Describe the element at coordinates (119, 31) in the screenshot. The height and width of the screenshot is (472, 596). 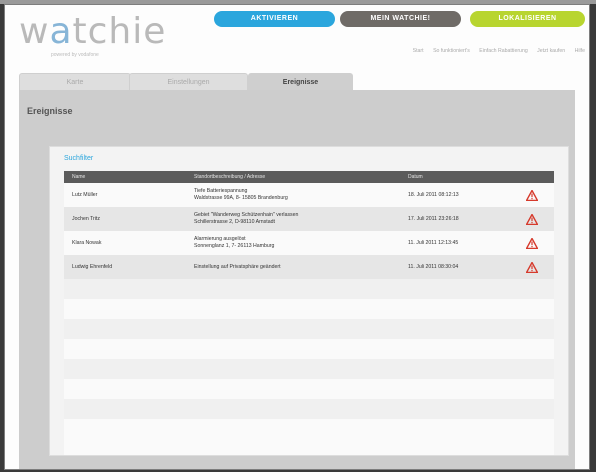
I see `logo-text-post: tchie` at that location.